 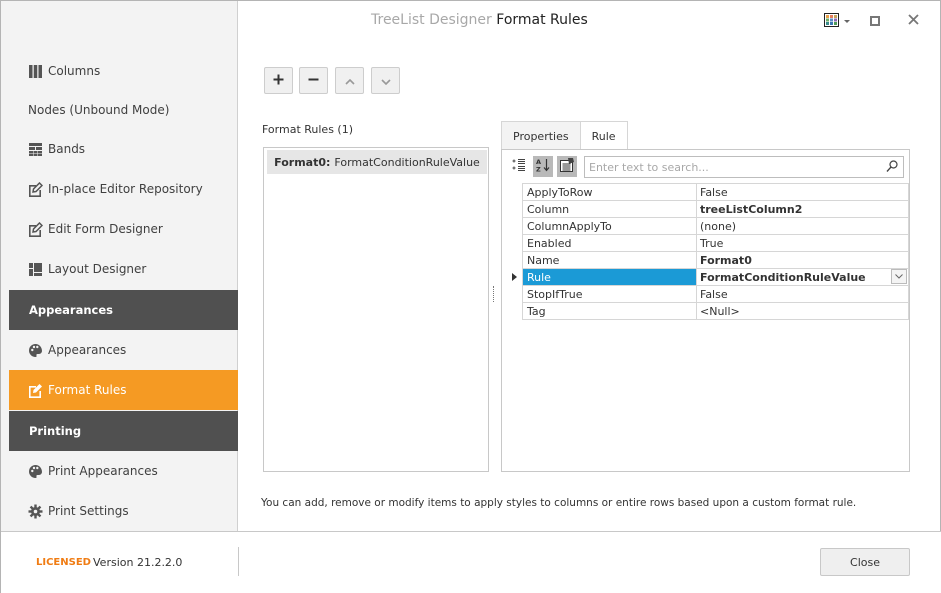 I want to click on sidebar-item-label: Format Rules, so click(x=87, y=390).